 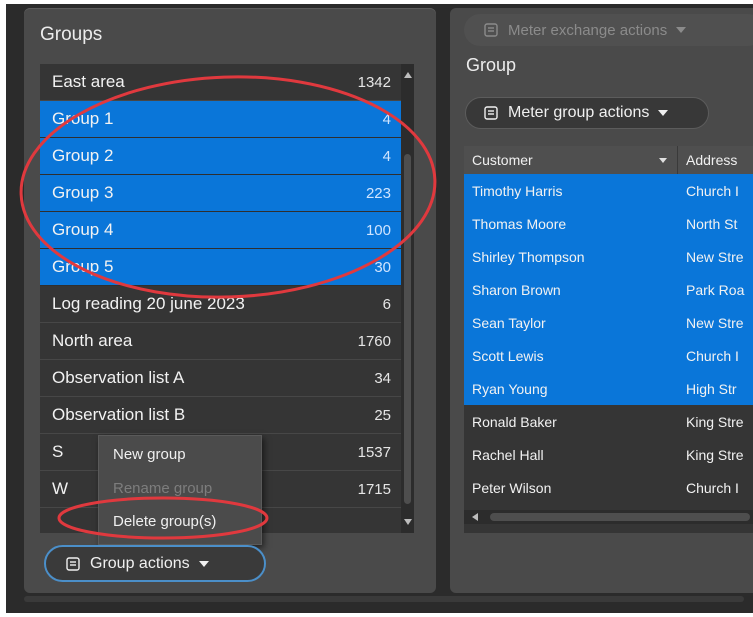 I want to click on table-row: Rachel Hall King Stre, so click(x=608, y=454).